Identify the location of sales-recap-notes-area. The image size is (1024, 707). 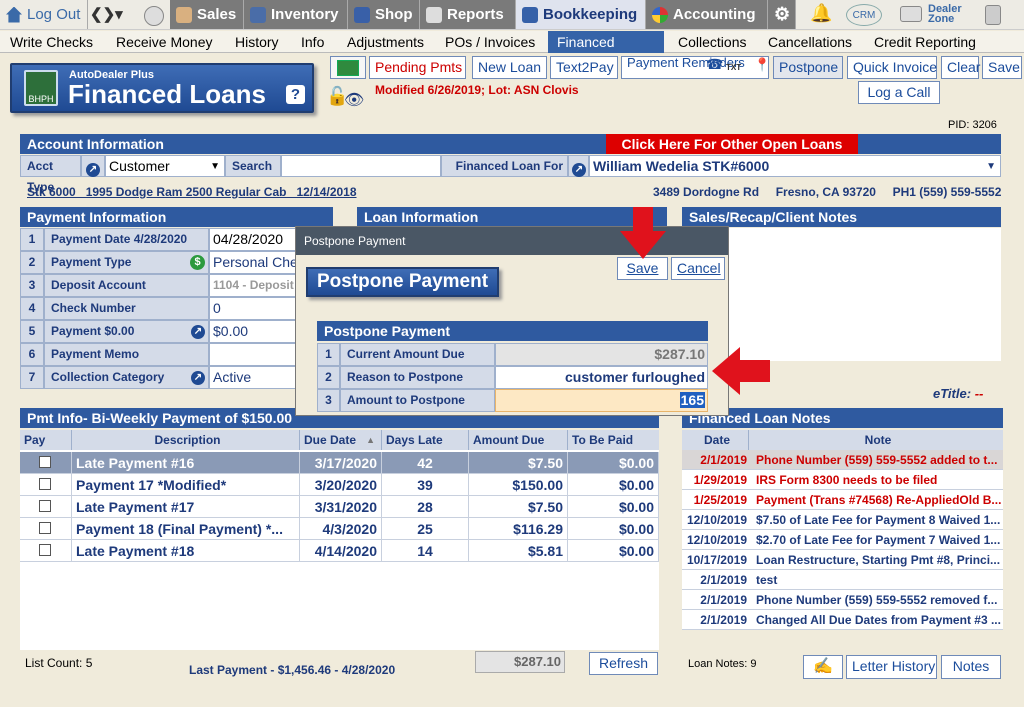
(841, 294).